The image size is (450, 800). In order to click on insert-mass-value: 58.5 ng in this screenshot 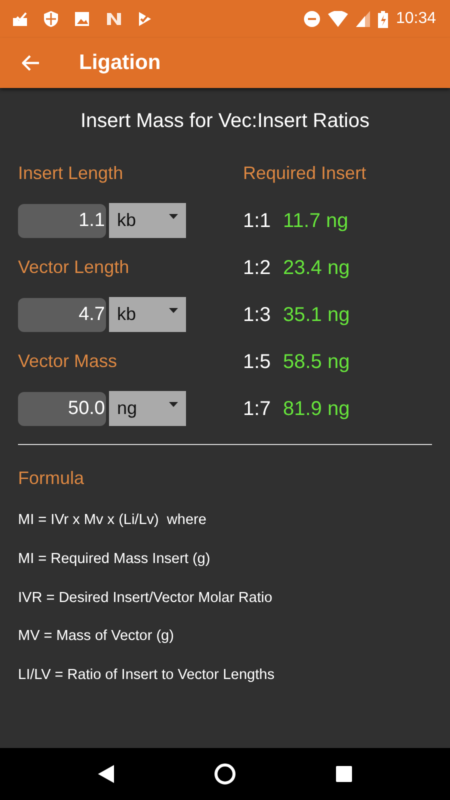, I will do `click(316, 362)`.